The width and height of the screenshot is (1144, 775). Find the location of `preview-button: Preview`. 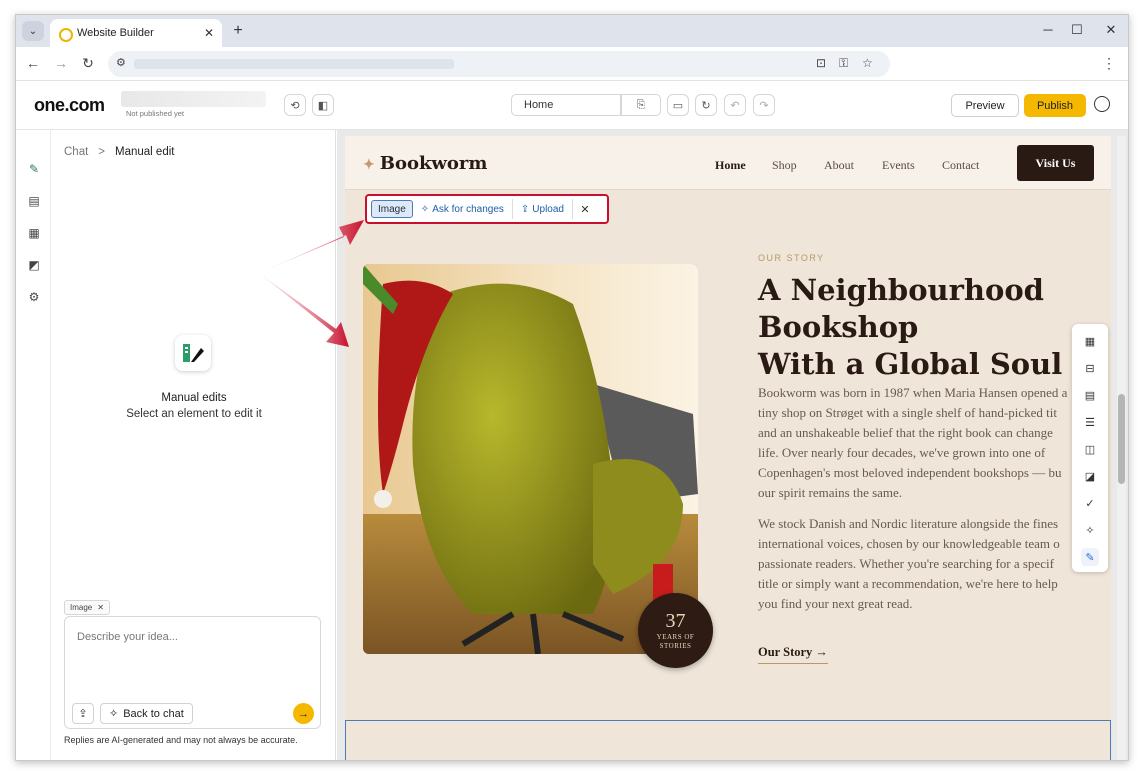

preview-button: Preview is located at coordinates (985, 105).